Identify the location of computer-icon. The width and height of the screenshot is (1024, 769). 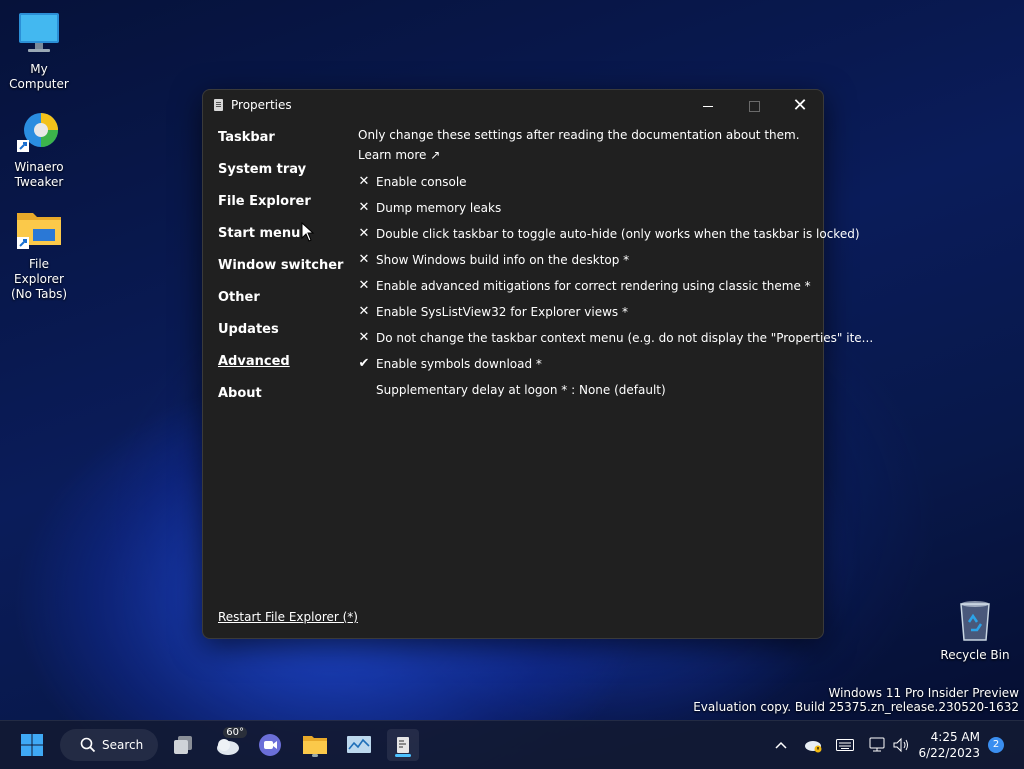
(39, 34).